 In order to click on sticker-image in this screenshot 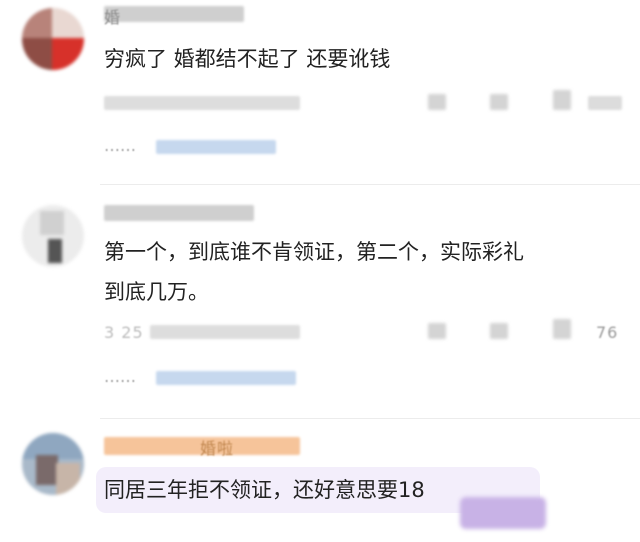, I will do `click(503, 513)`.